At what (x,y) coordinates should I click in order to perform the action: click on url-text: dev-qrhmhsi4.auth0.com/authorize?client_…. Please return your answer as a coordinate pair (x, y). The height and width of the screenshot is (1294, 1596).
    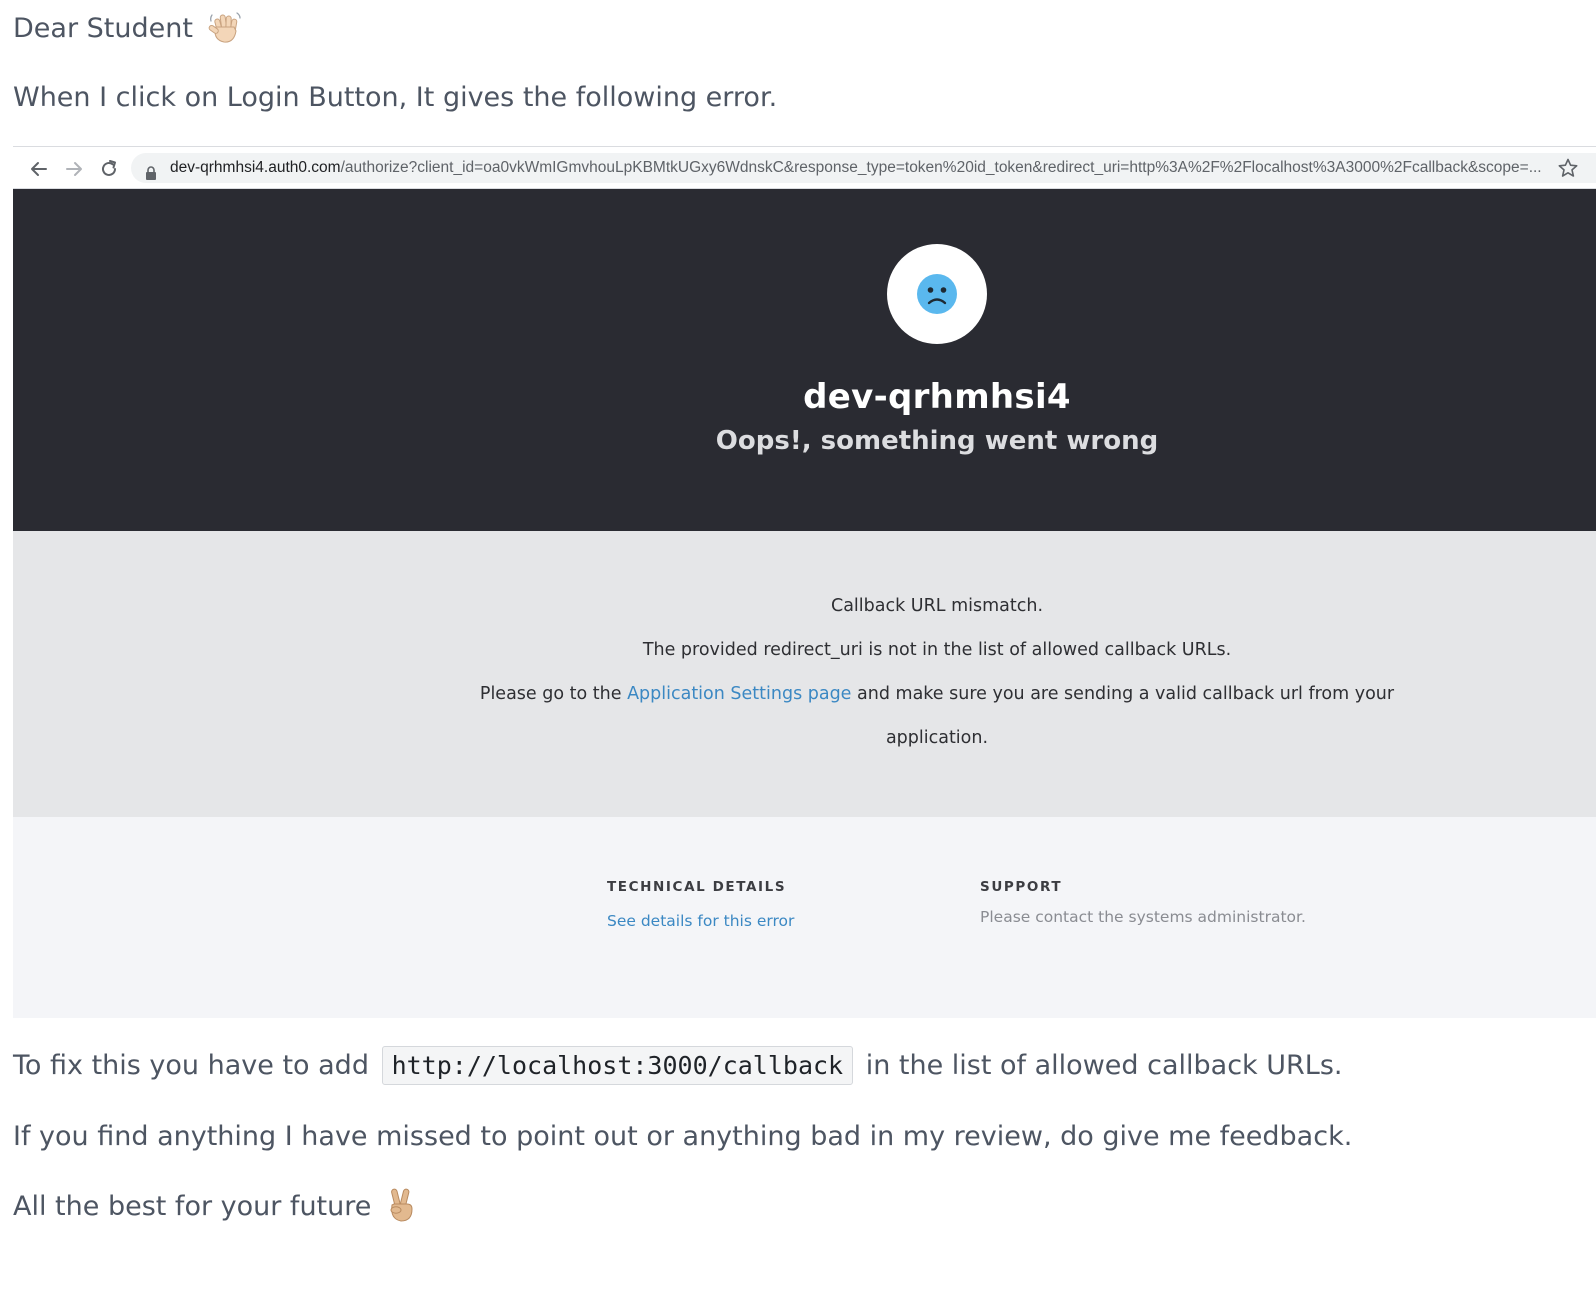
    Looking at the image, I should click on (856, 168).